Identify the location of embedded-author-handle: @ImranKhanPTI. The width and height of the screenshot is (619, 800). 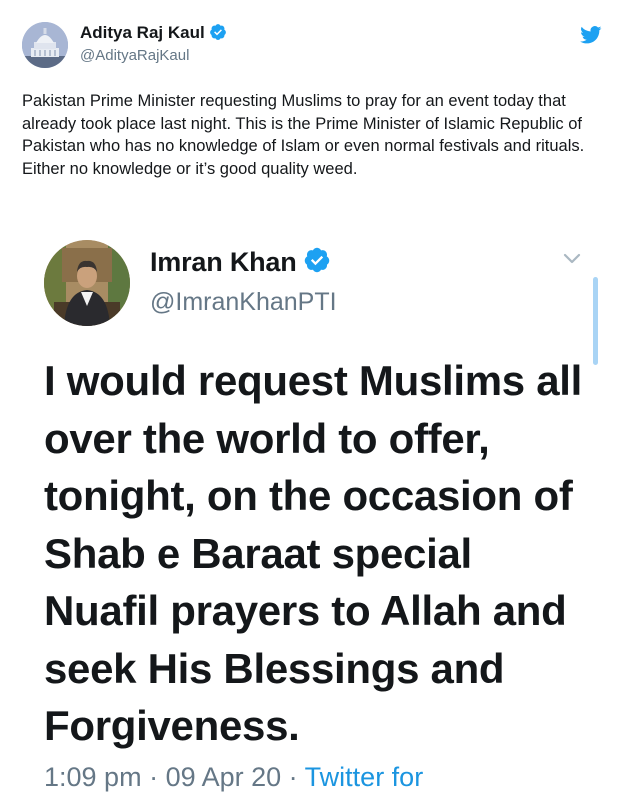
(243, 302).